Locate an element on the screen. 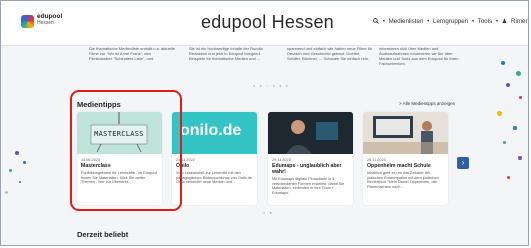 Image resolution: width=531 pixels, height=248 pixels. chevron-right-icon: › is located at coordinates (463, 162).